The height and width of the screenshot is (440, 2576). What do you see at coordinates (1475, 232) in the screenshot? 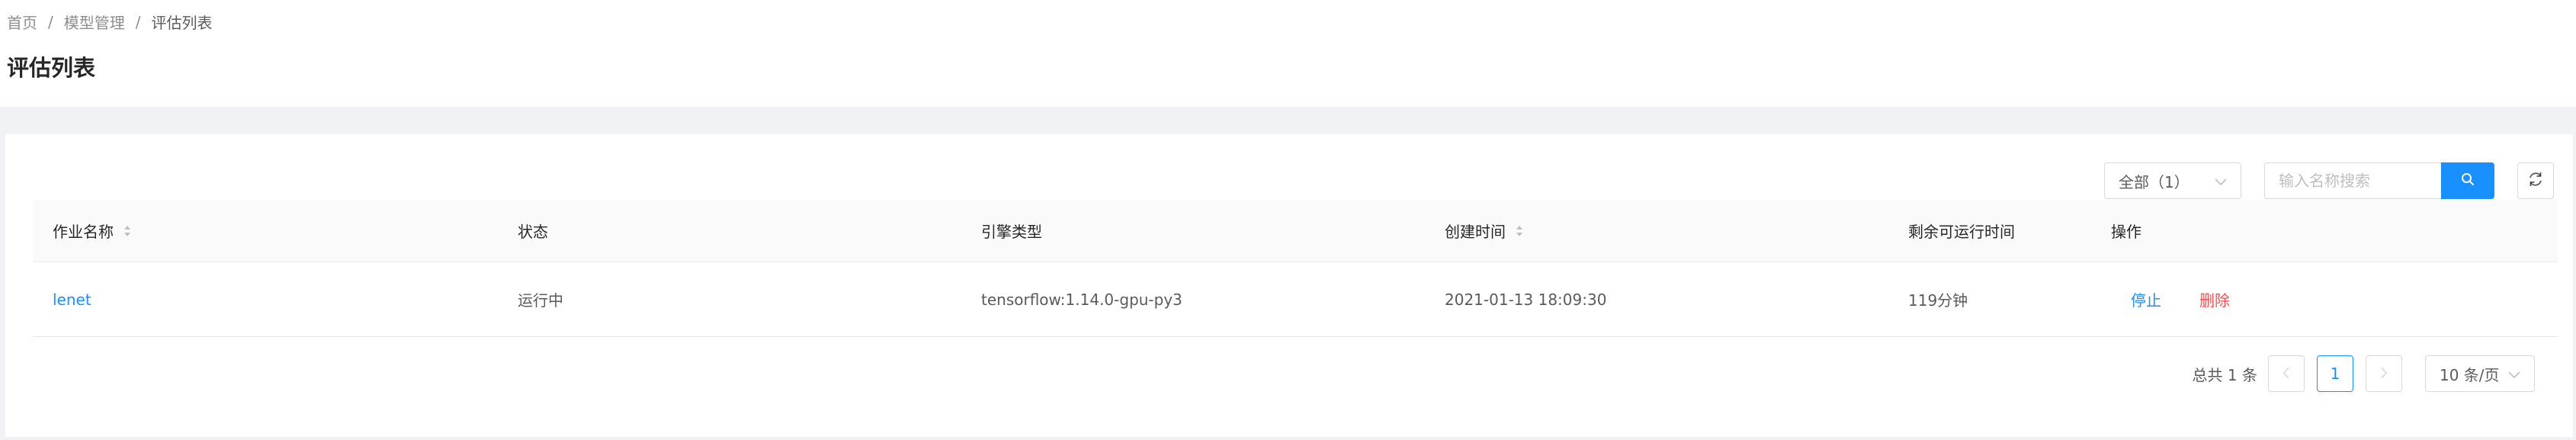
I see `column-header-label: 创建时间` at bounding box center [1475, 232].